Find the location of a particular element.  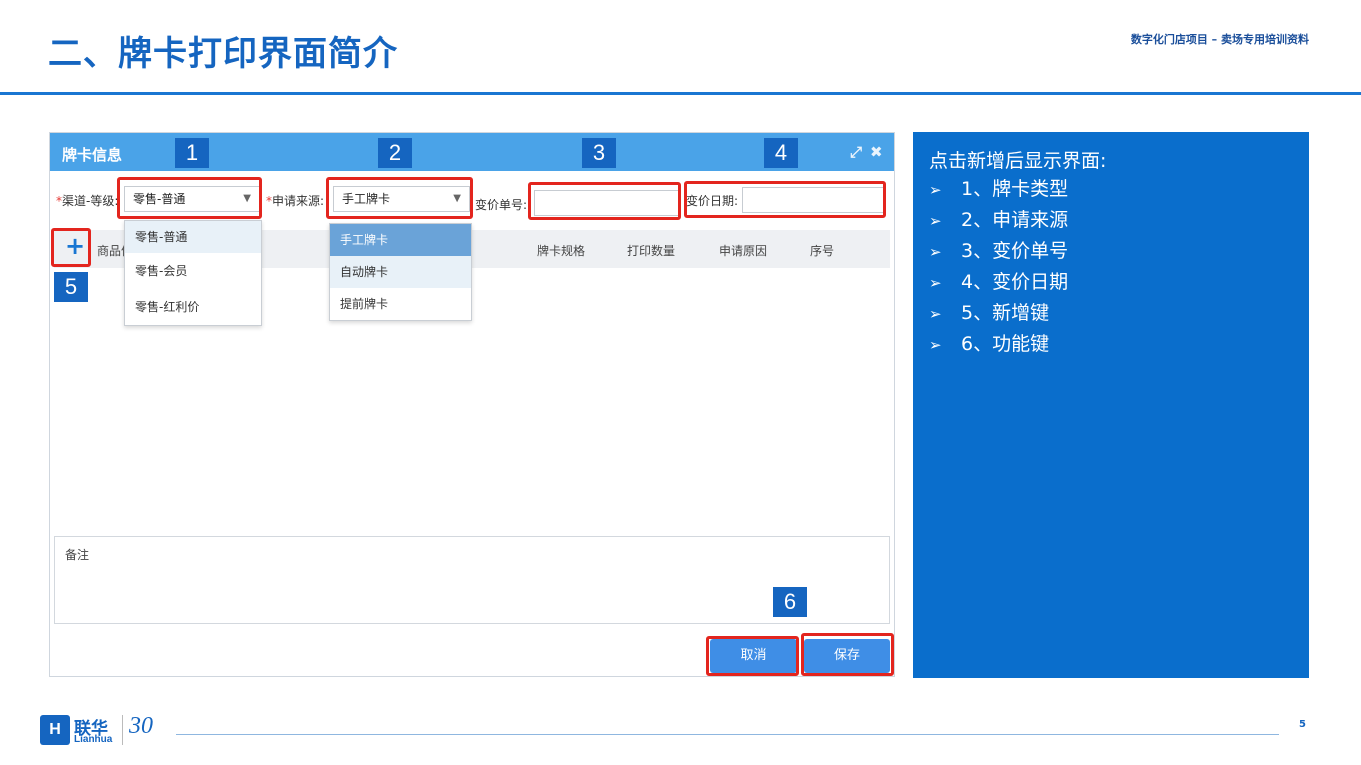

badge-1: 1 is located at coordinates (192, 153).